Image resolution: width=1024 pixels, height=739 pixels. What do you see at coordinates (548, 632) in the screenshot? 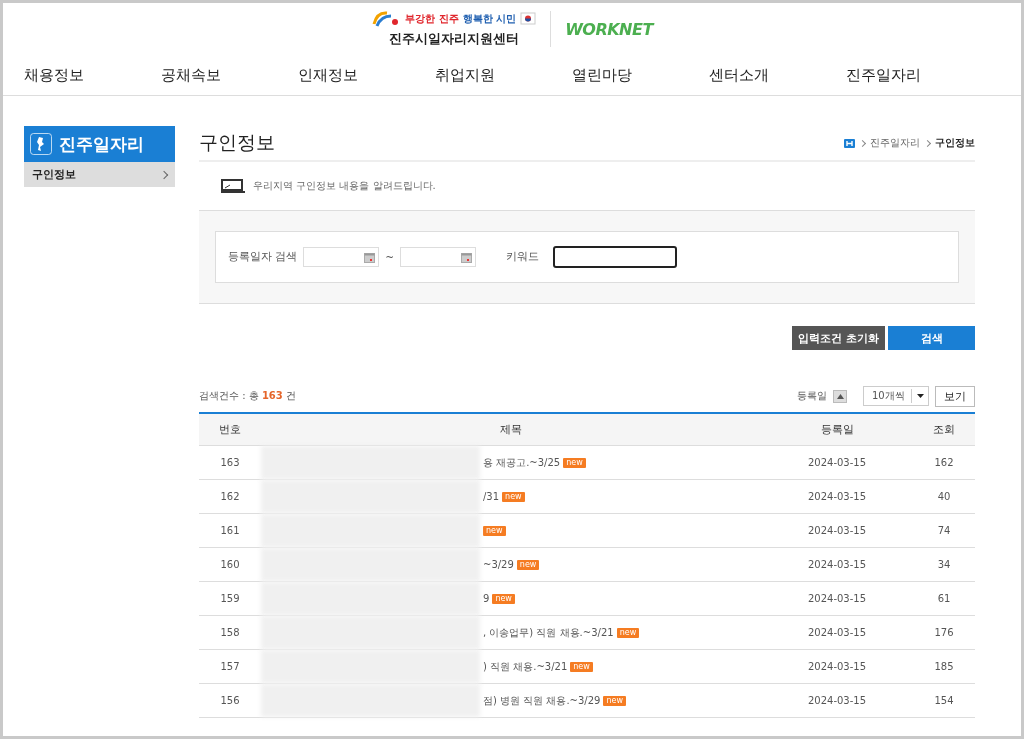
I see `job-title-link: , 이송업무) 직원 채용.~3/21` at bounding box center [548, 632].